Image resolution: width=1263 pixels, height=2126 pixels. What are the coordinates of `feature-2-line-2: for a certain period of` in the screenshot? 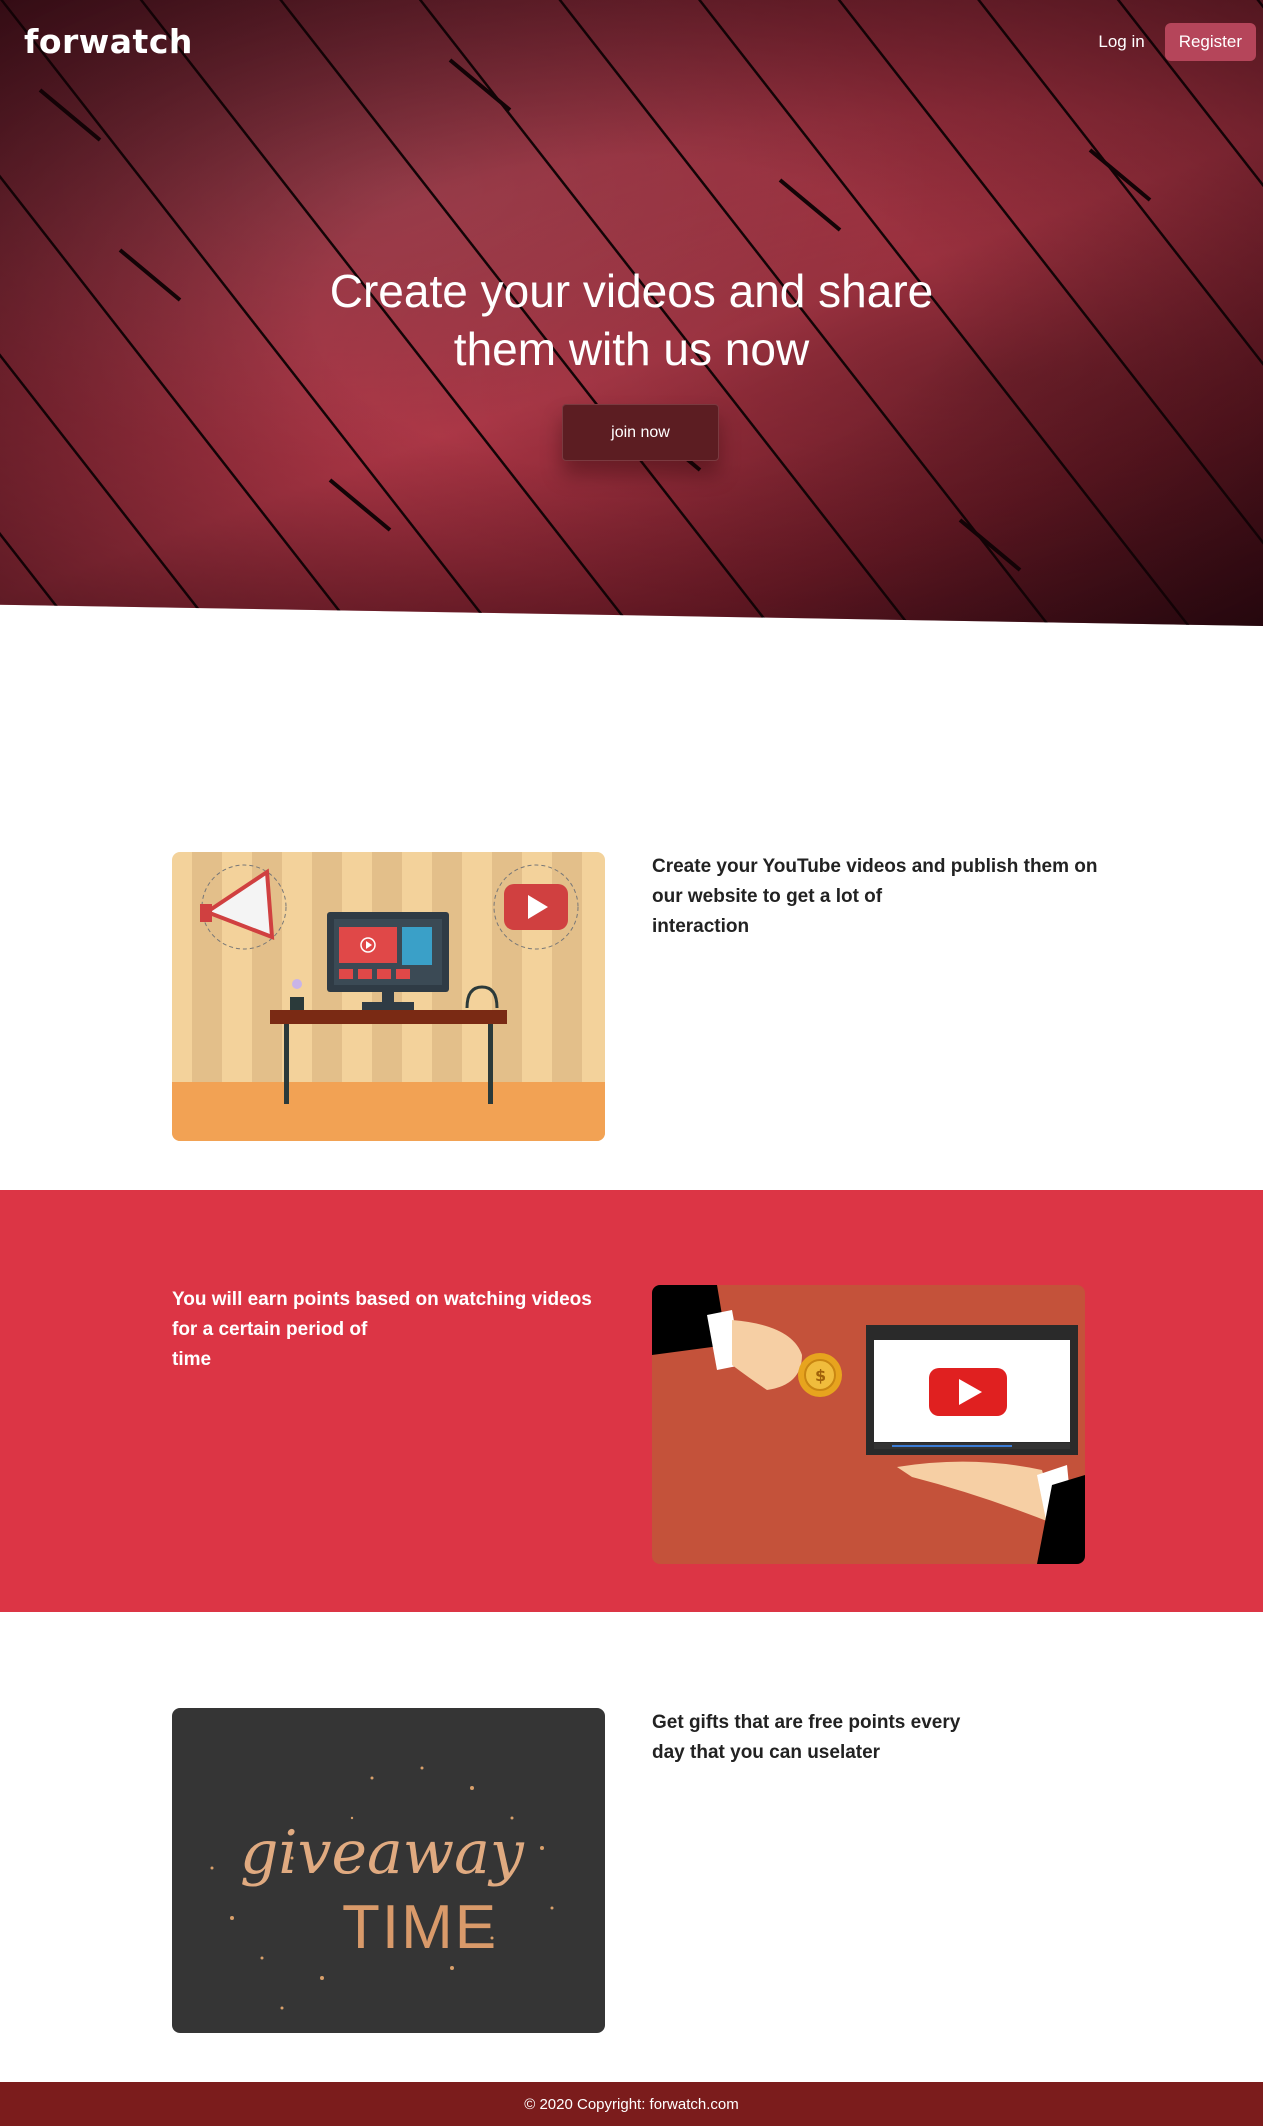 It's located at (270, 1329).